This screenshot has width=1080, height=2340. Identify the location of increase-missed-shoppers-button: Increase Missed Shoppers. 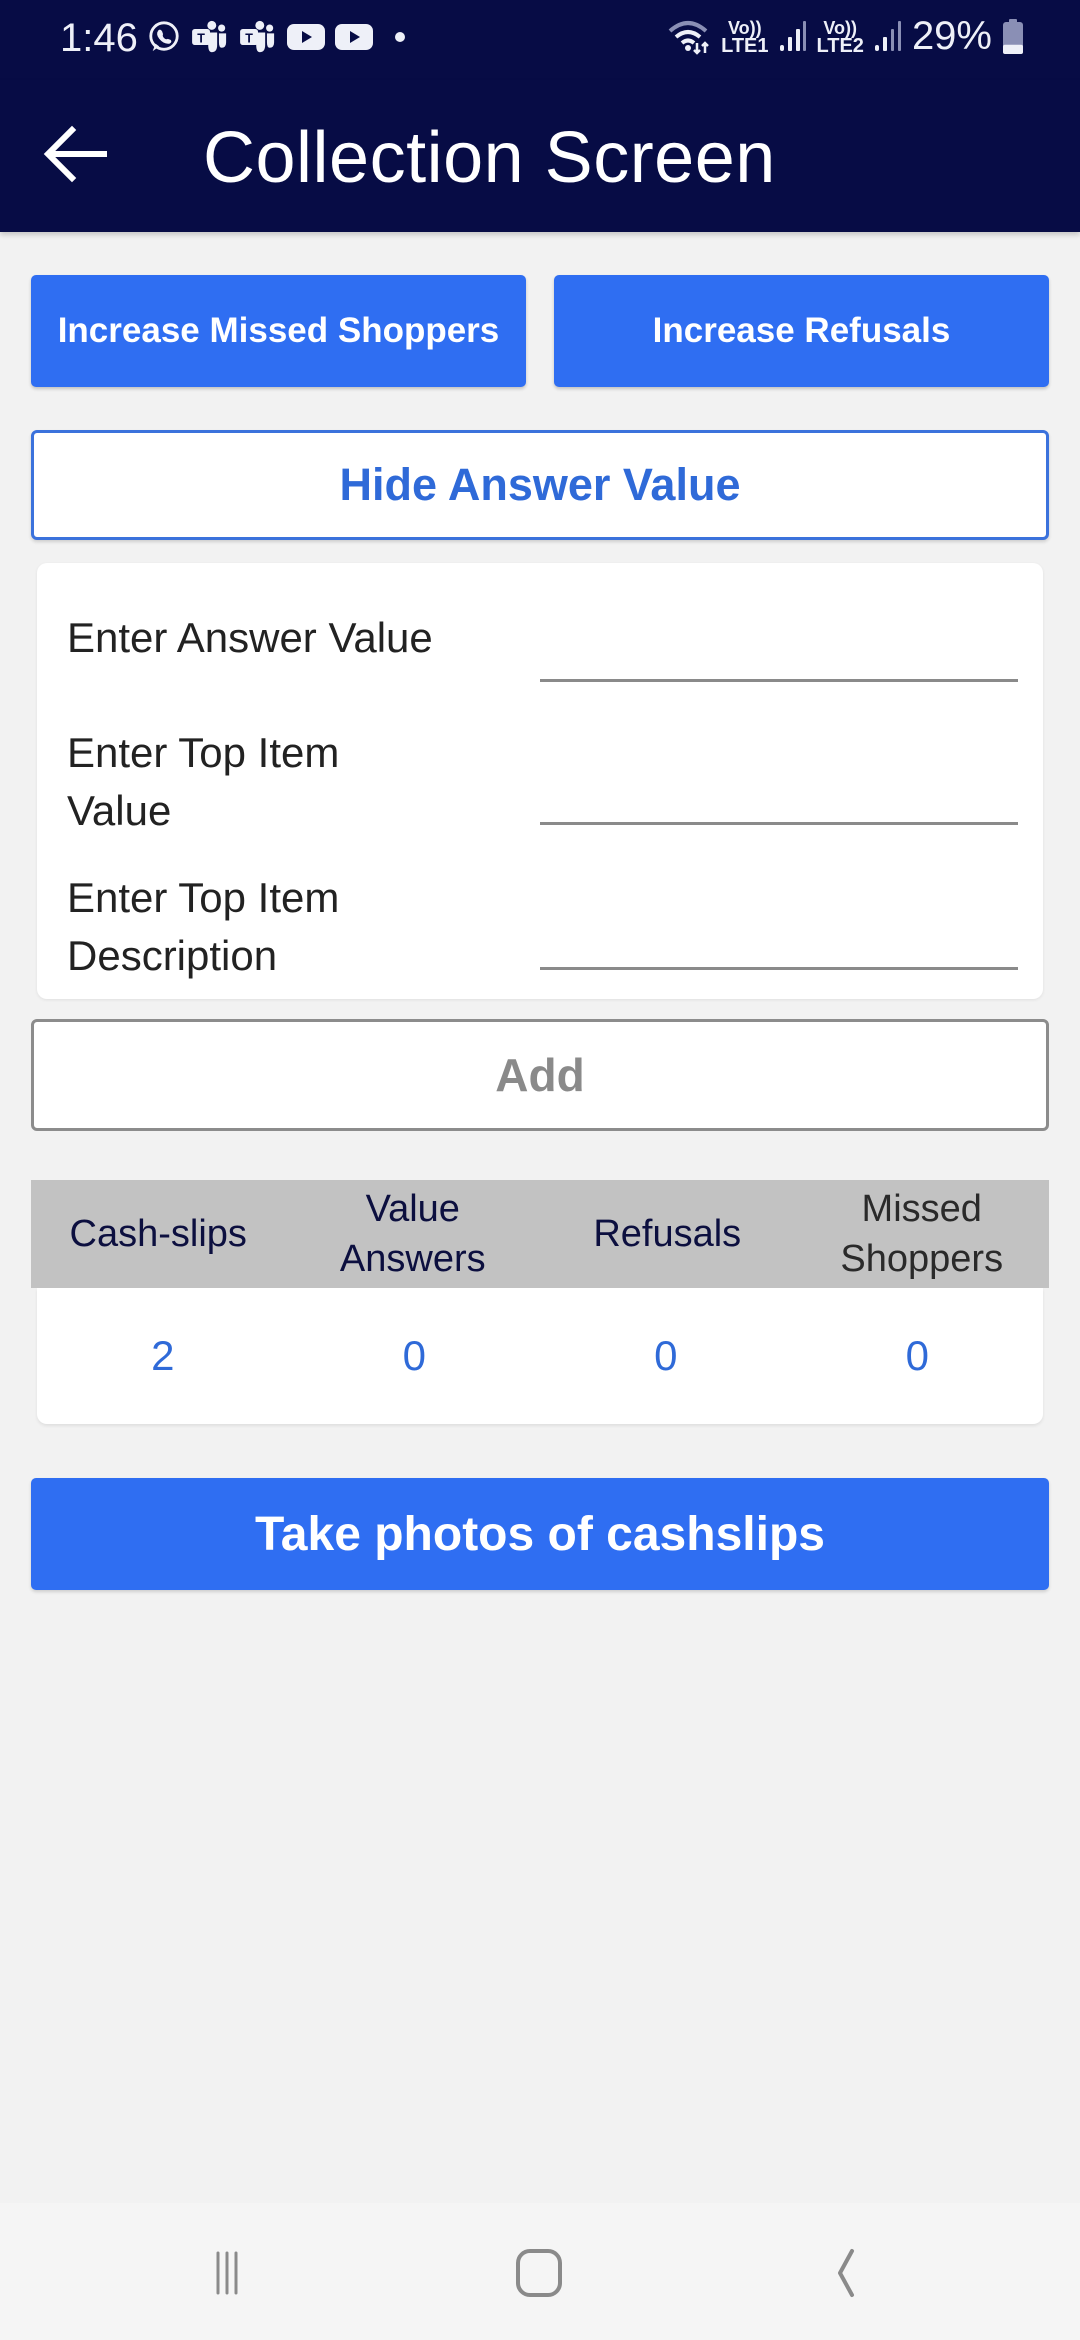
(278, 331).